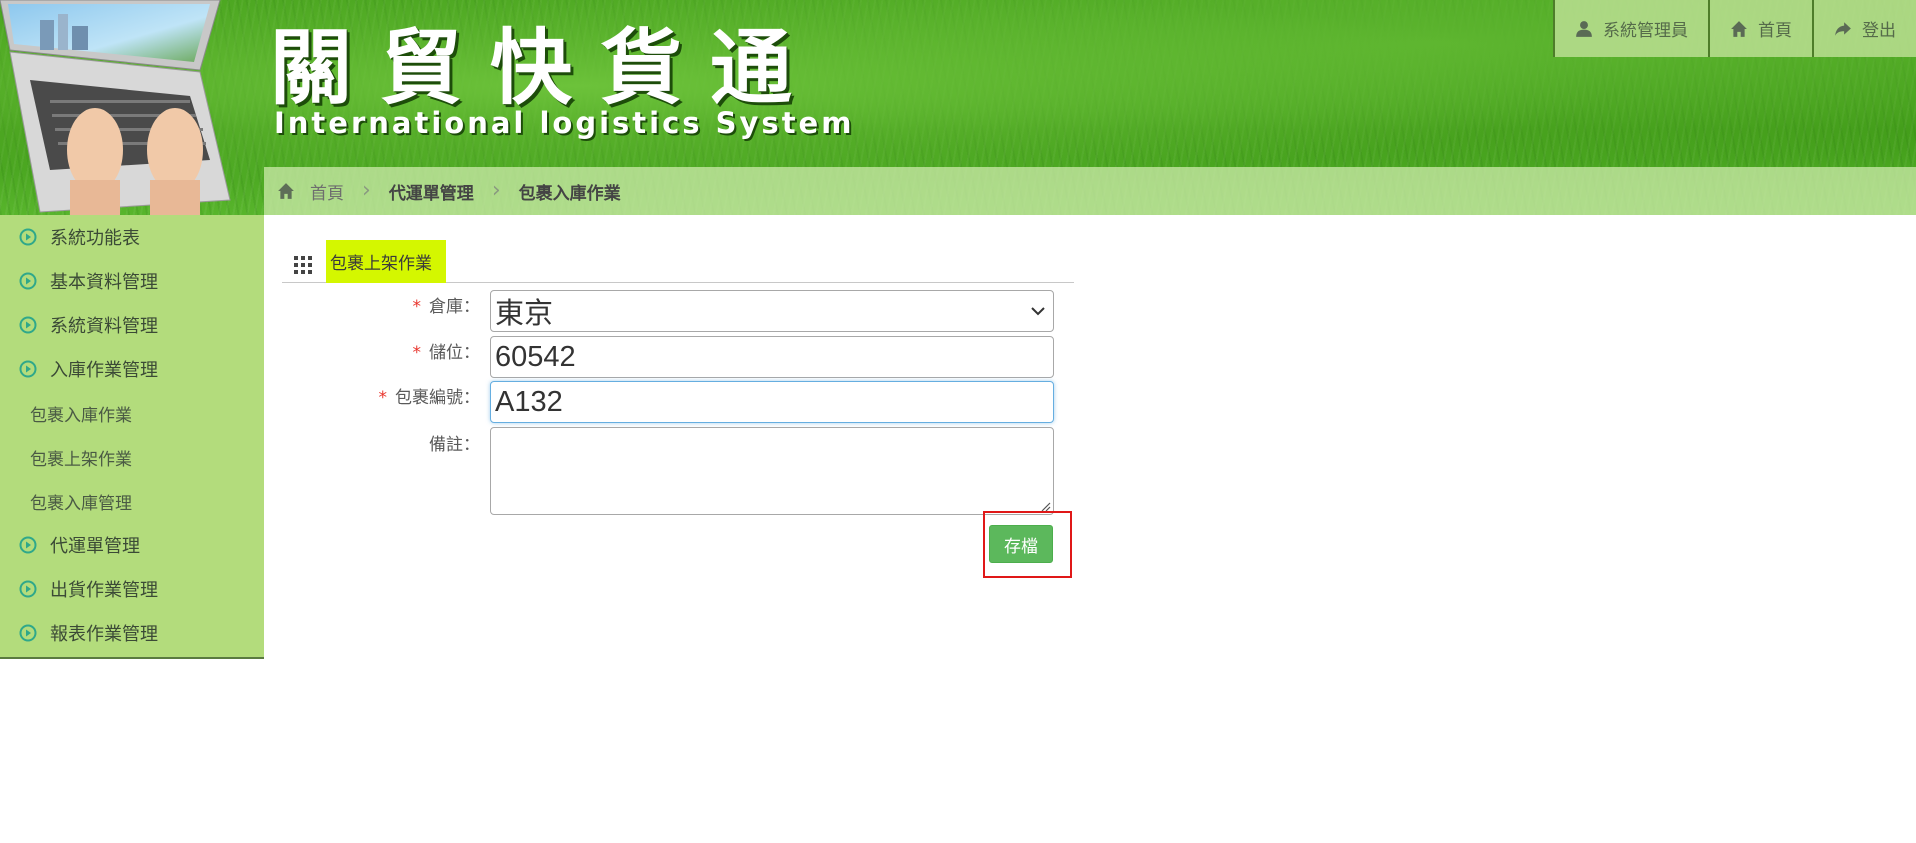 The image size is (1916, 843). What do you see at coordinates (1038, 311) in the screenshot?
I see `chevron-down-icon` at bounding box center [1038, 311].